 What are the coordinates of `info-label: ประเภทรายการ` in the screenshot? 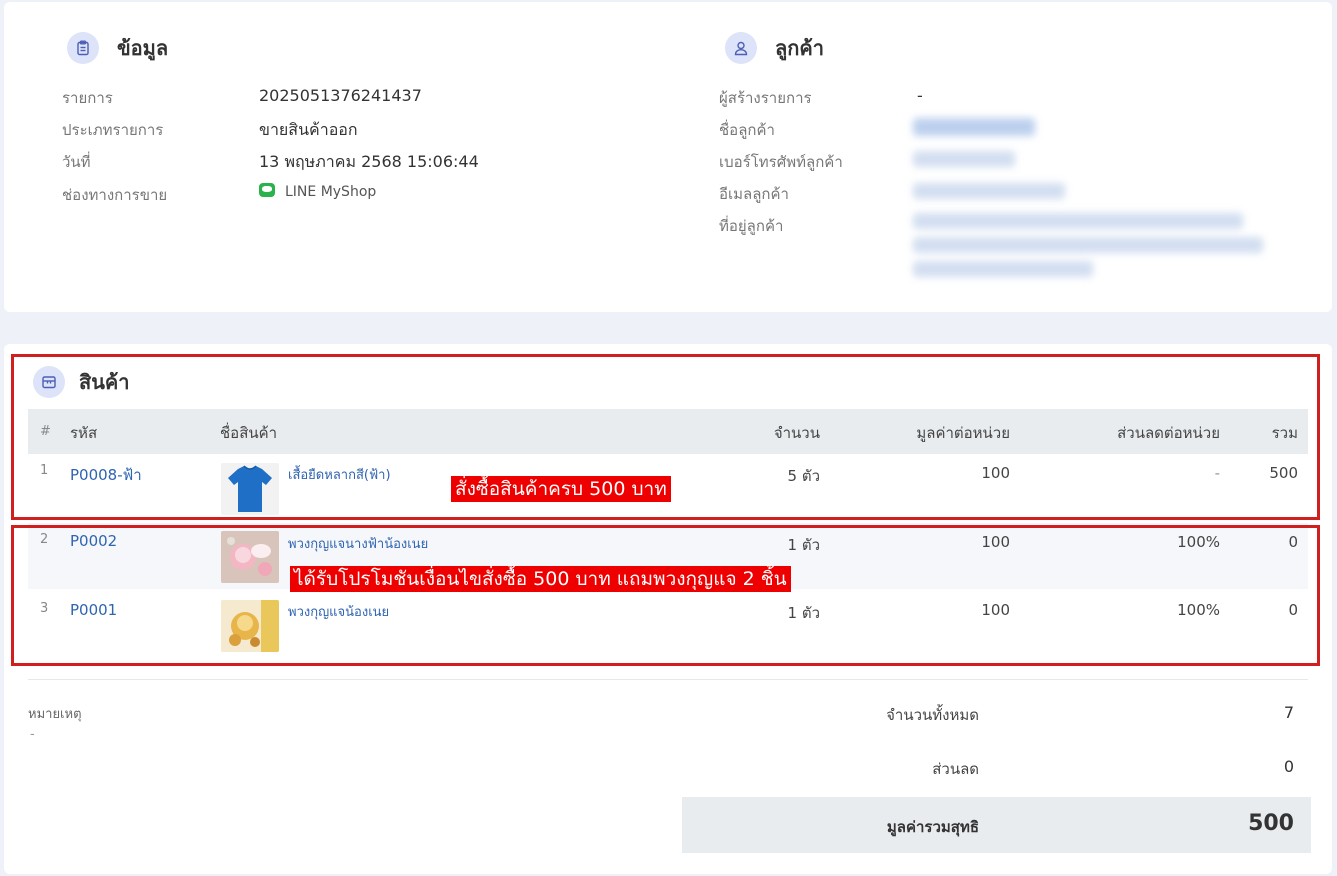 It's located at (113, 130).